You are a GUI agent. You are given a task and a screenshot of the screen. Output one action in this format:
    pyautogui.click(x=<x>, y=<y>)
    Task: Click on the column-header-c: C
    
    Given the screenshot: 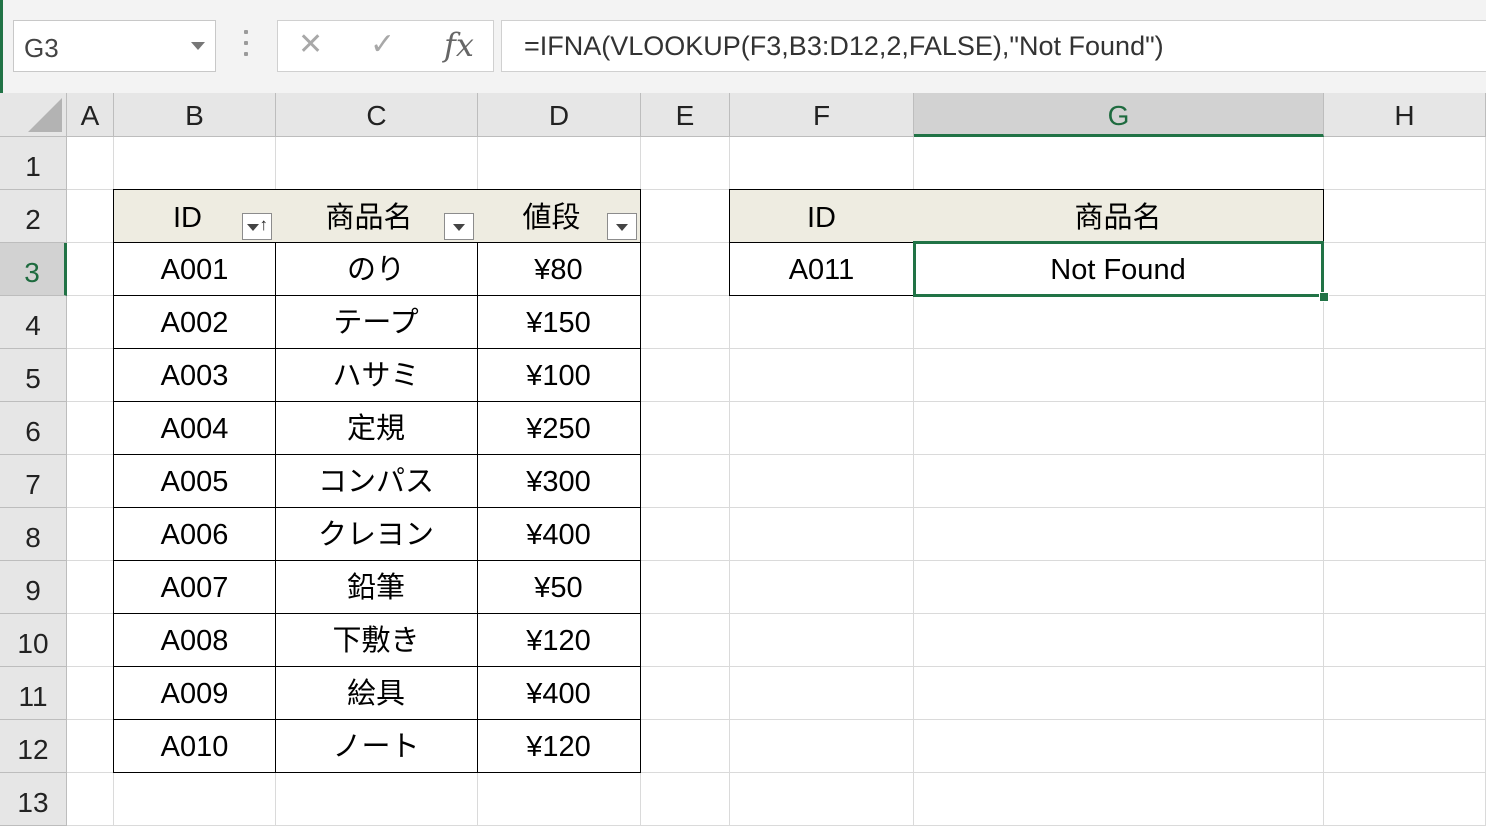 What is the action you would take?
    pyautogui.click(x=377, y=115)
    